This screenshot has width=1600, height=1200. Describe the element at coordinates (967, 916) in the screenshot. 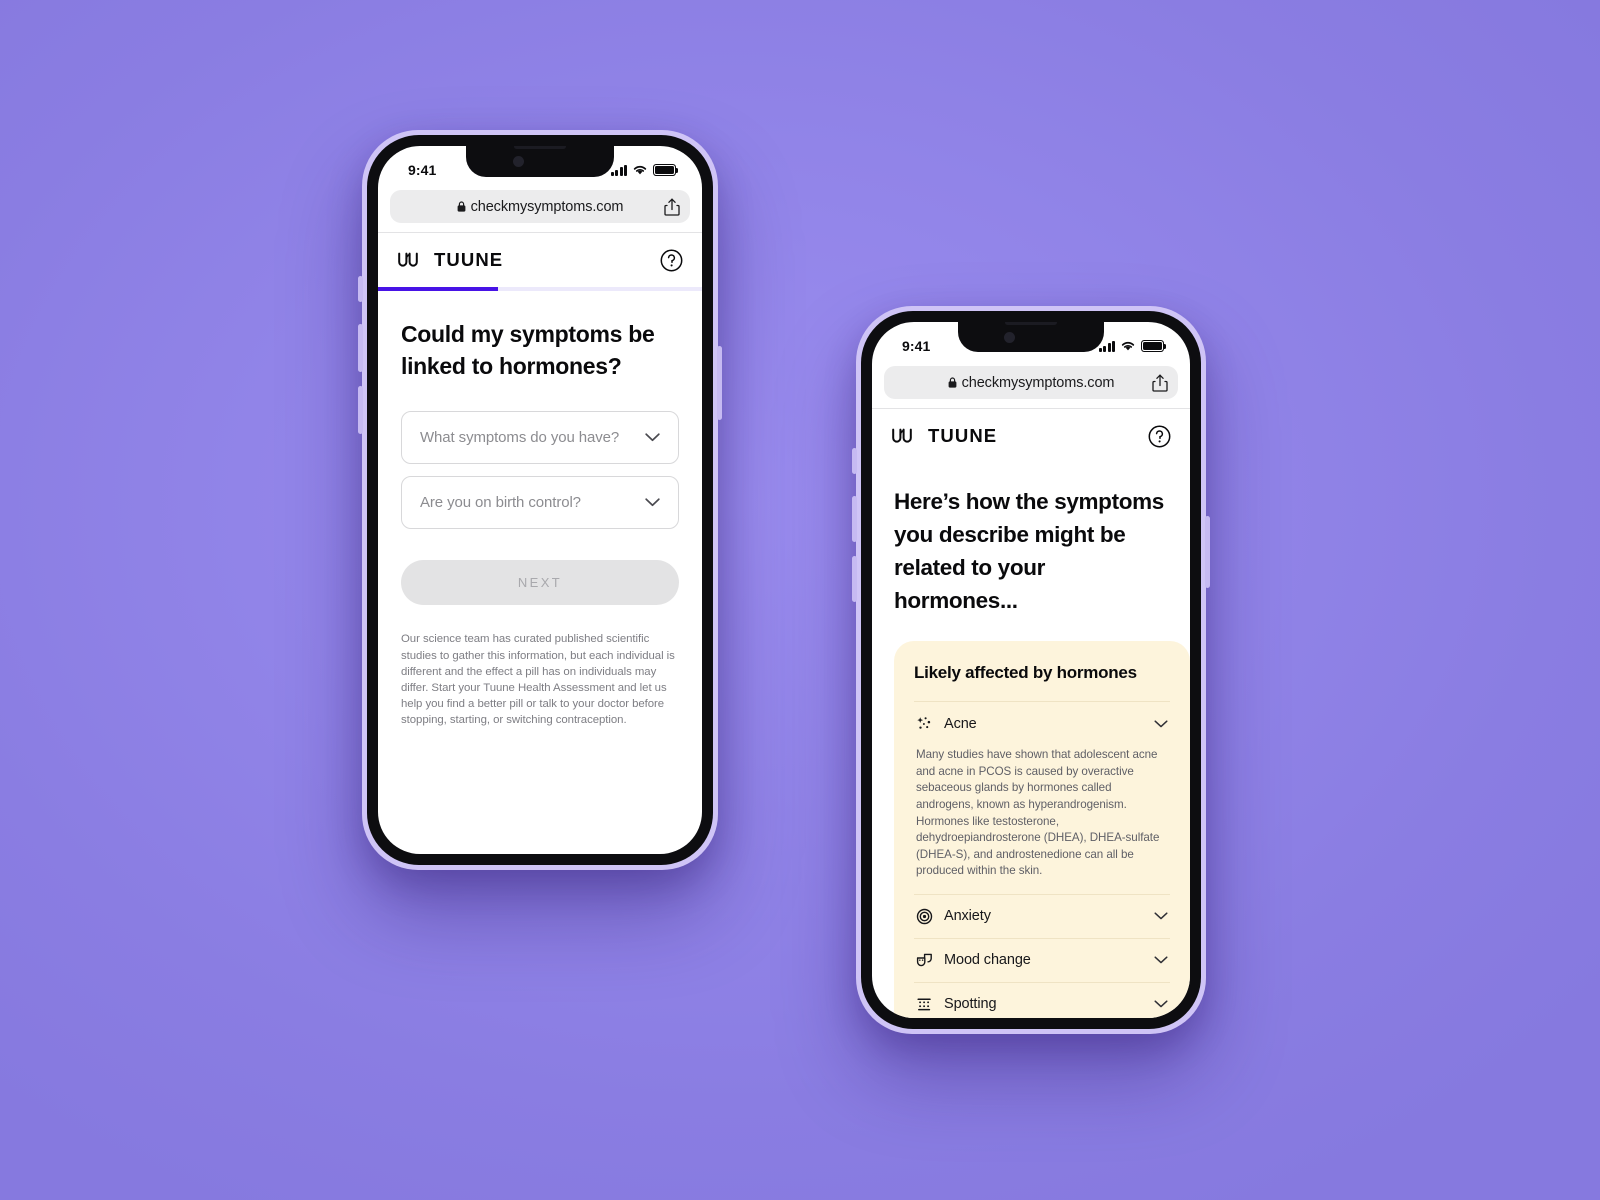

I see `symptom-label: Anxiety` at that location.